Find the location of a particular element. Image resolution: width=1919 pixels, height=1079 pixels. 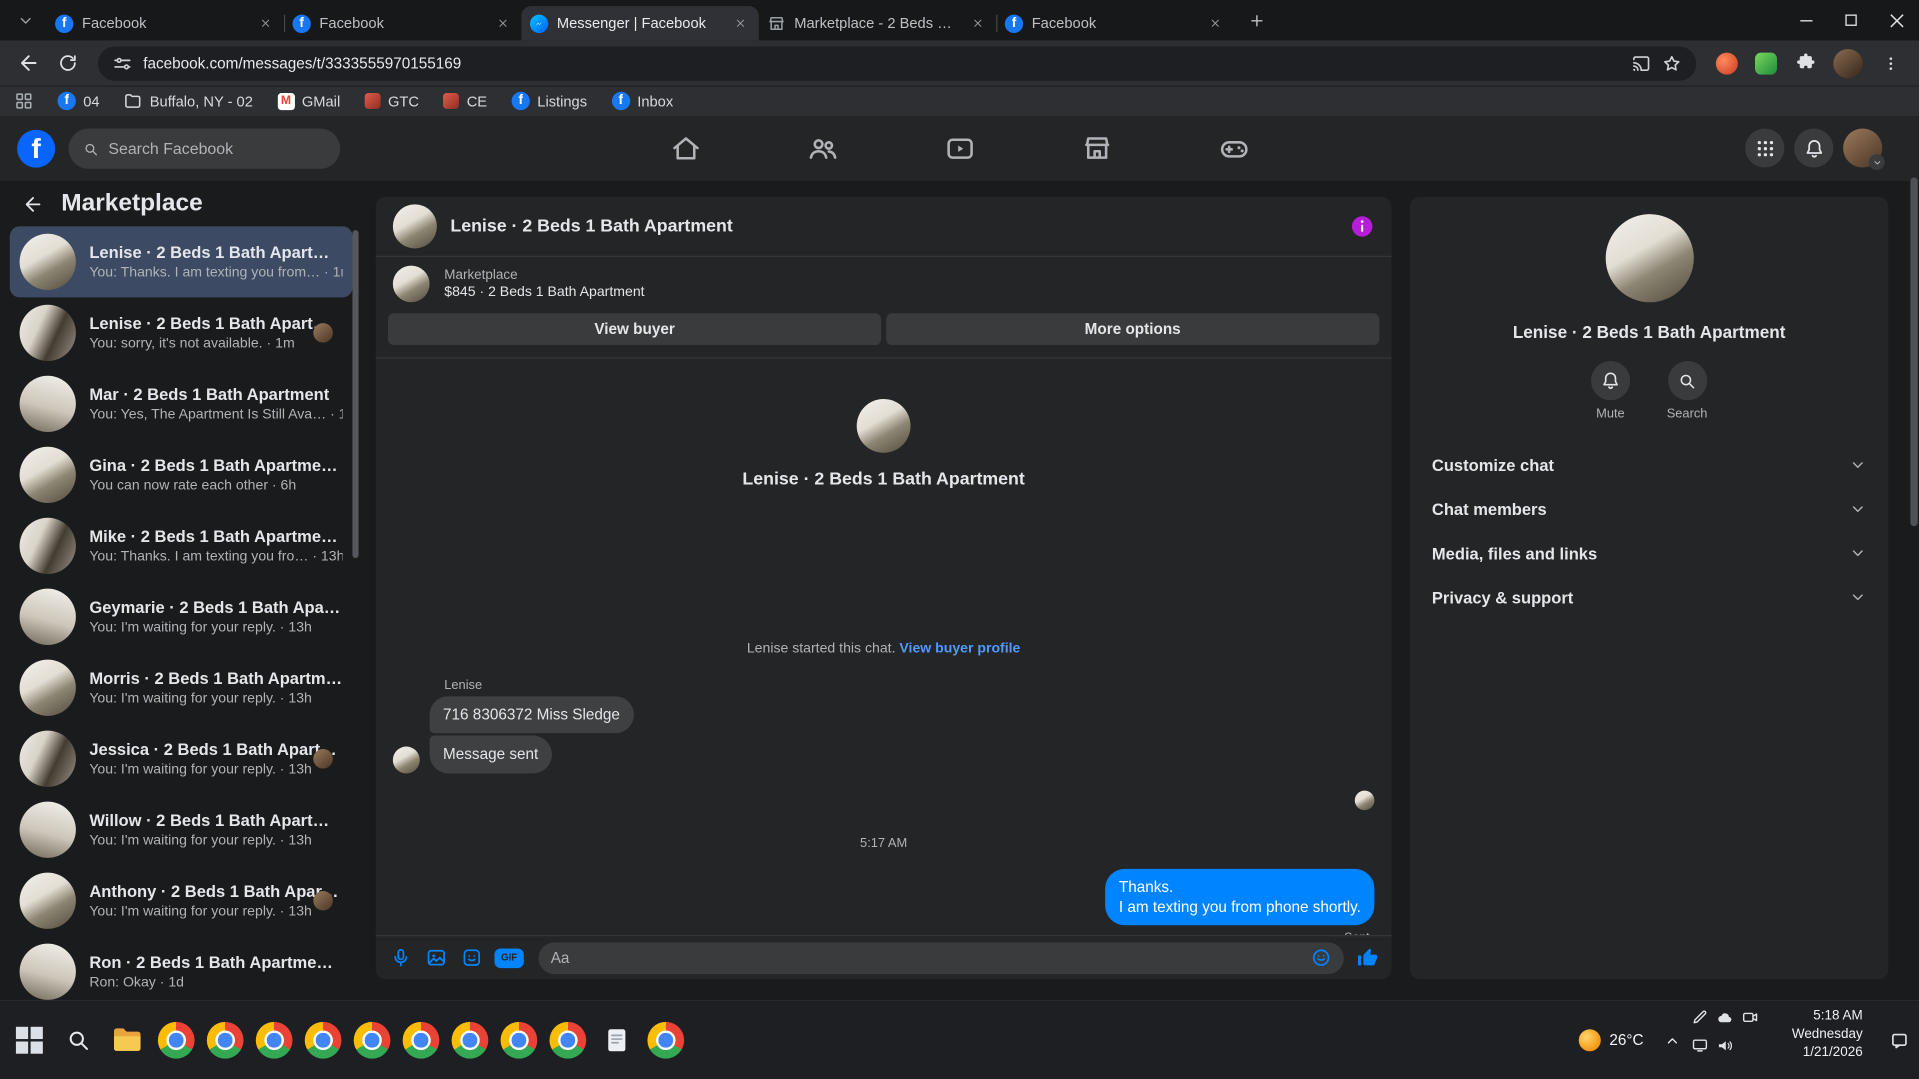

mute-button: Mute is located at coordinates (1610, 391).